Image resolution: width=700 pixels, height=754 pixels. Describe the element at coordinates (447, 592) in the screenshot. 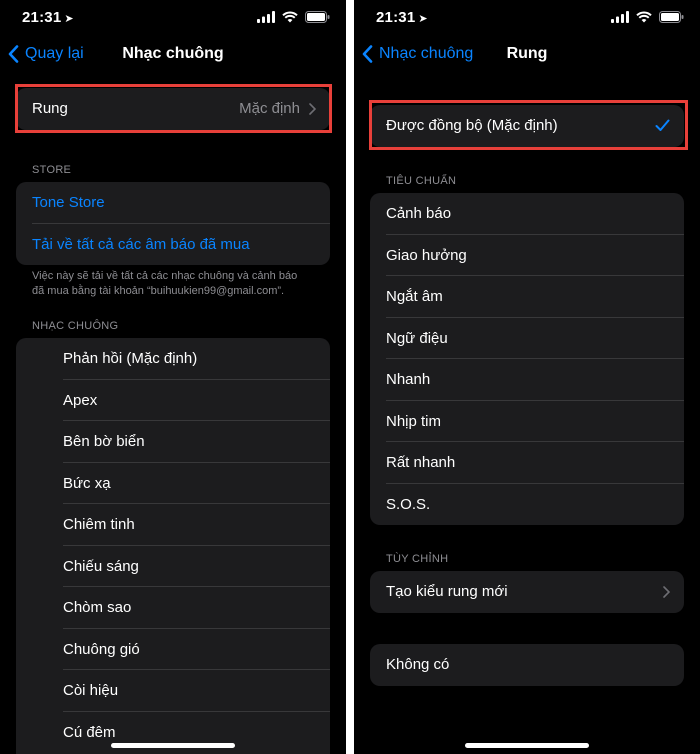

I see `create-vibration-label: Tạo kiểu rung mới` at that location.